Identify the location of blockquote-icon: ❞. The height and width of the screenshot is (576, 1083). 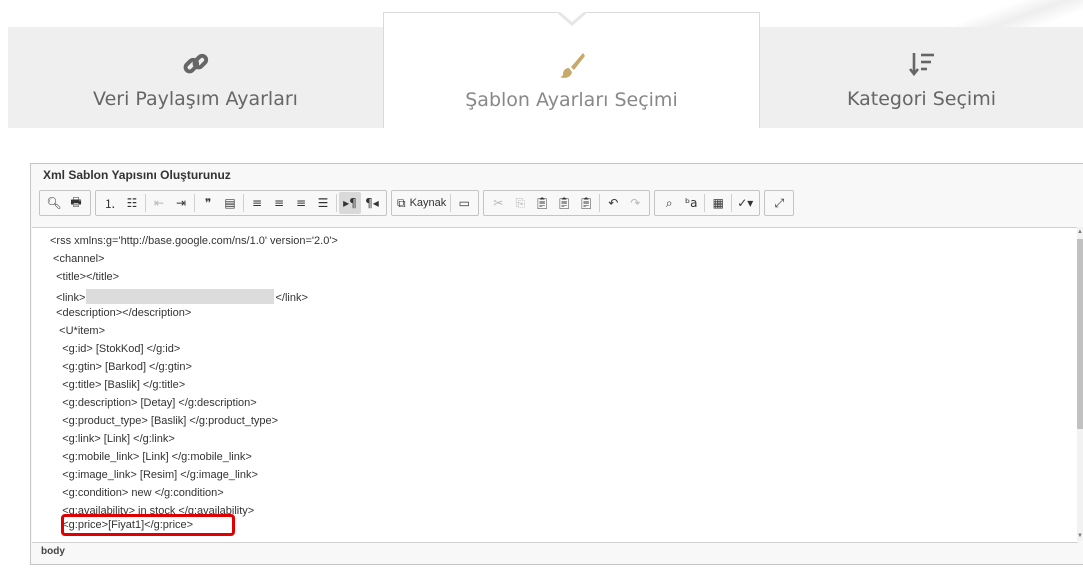
(208, 203).